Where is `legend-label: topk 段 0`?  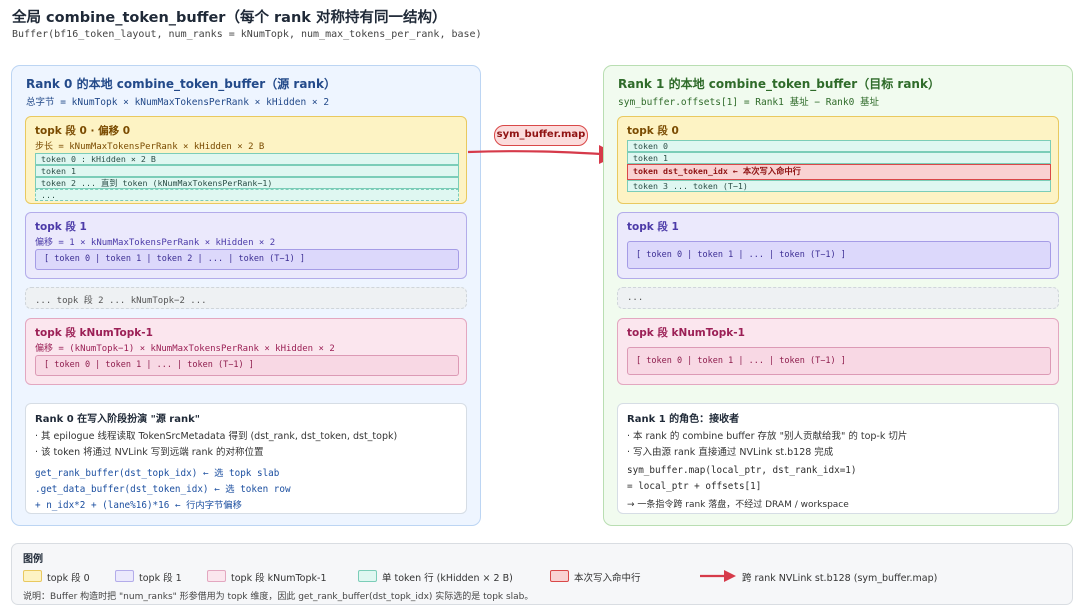 legend-label: topk 段 0 is located at coordinates (68, 578).